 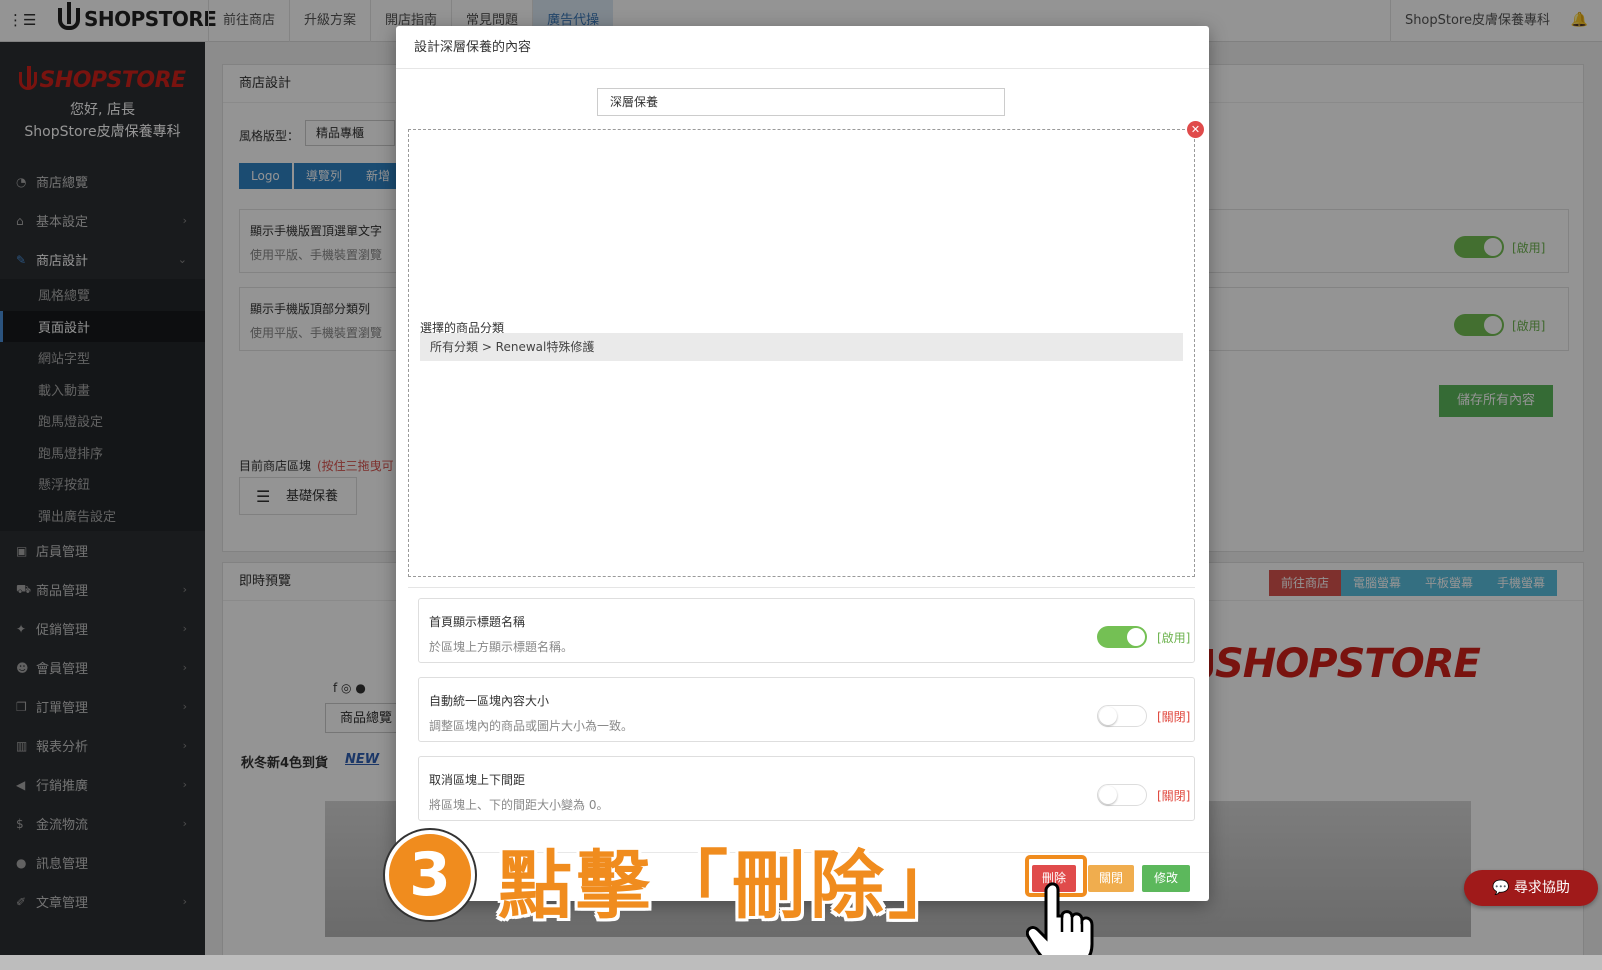 I want to click on help-button: 💬 尋求協助, so click(x=1531, y=888).